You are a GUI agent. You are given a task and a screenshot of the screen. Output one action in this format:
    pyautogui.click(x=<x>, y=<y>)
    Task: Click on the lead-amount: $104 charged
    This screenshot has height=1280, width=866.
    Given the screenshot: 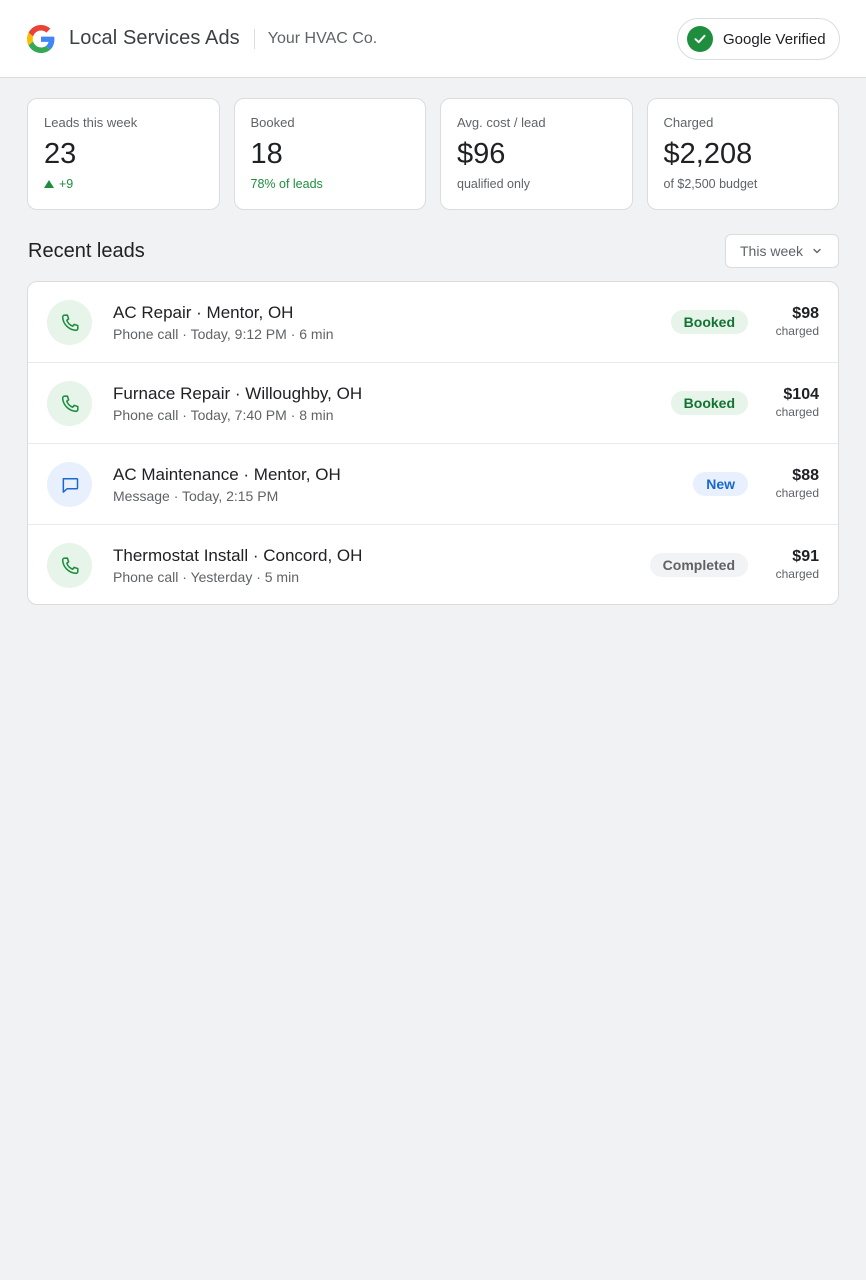 What is the action you would take?
    pyautogui.click(x=797, y=403)
    